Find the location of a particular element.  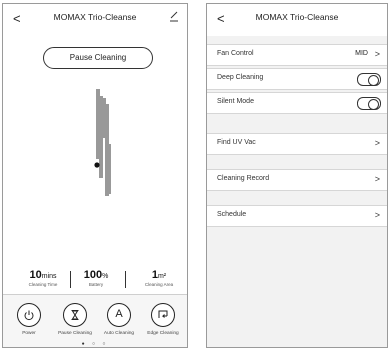

cleaning-map is located at coordinates (102, 142).